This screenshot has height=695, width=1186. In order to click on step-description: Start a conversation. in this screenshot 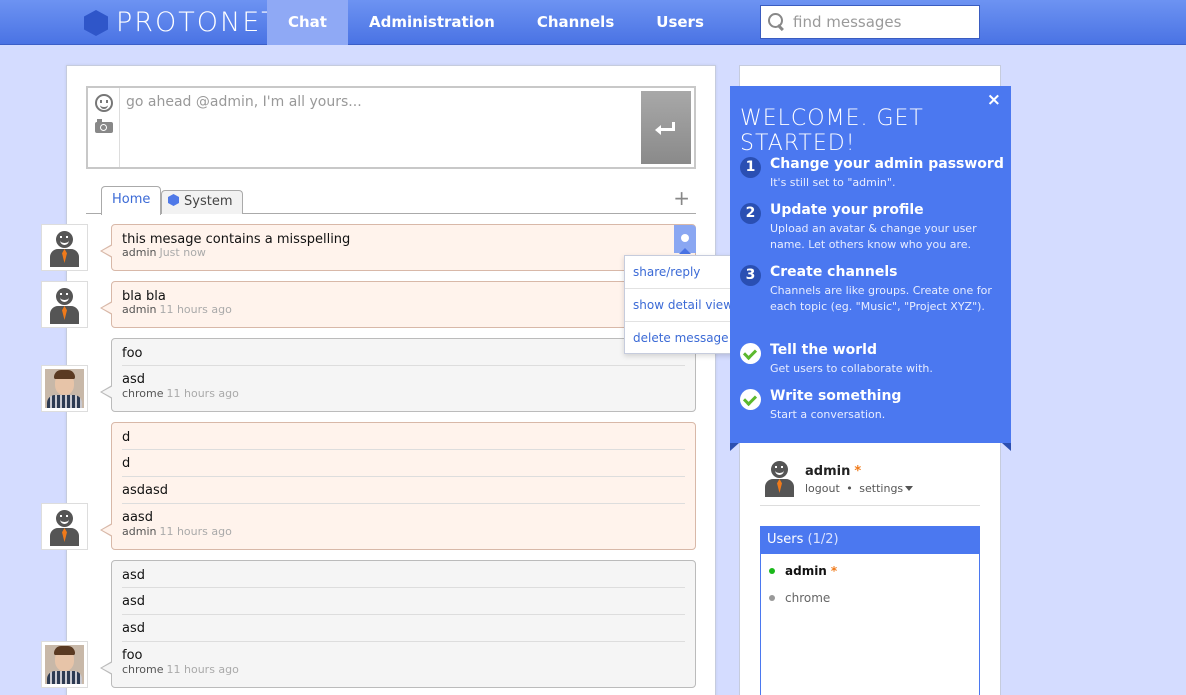, I will do `click(828, 414)`.